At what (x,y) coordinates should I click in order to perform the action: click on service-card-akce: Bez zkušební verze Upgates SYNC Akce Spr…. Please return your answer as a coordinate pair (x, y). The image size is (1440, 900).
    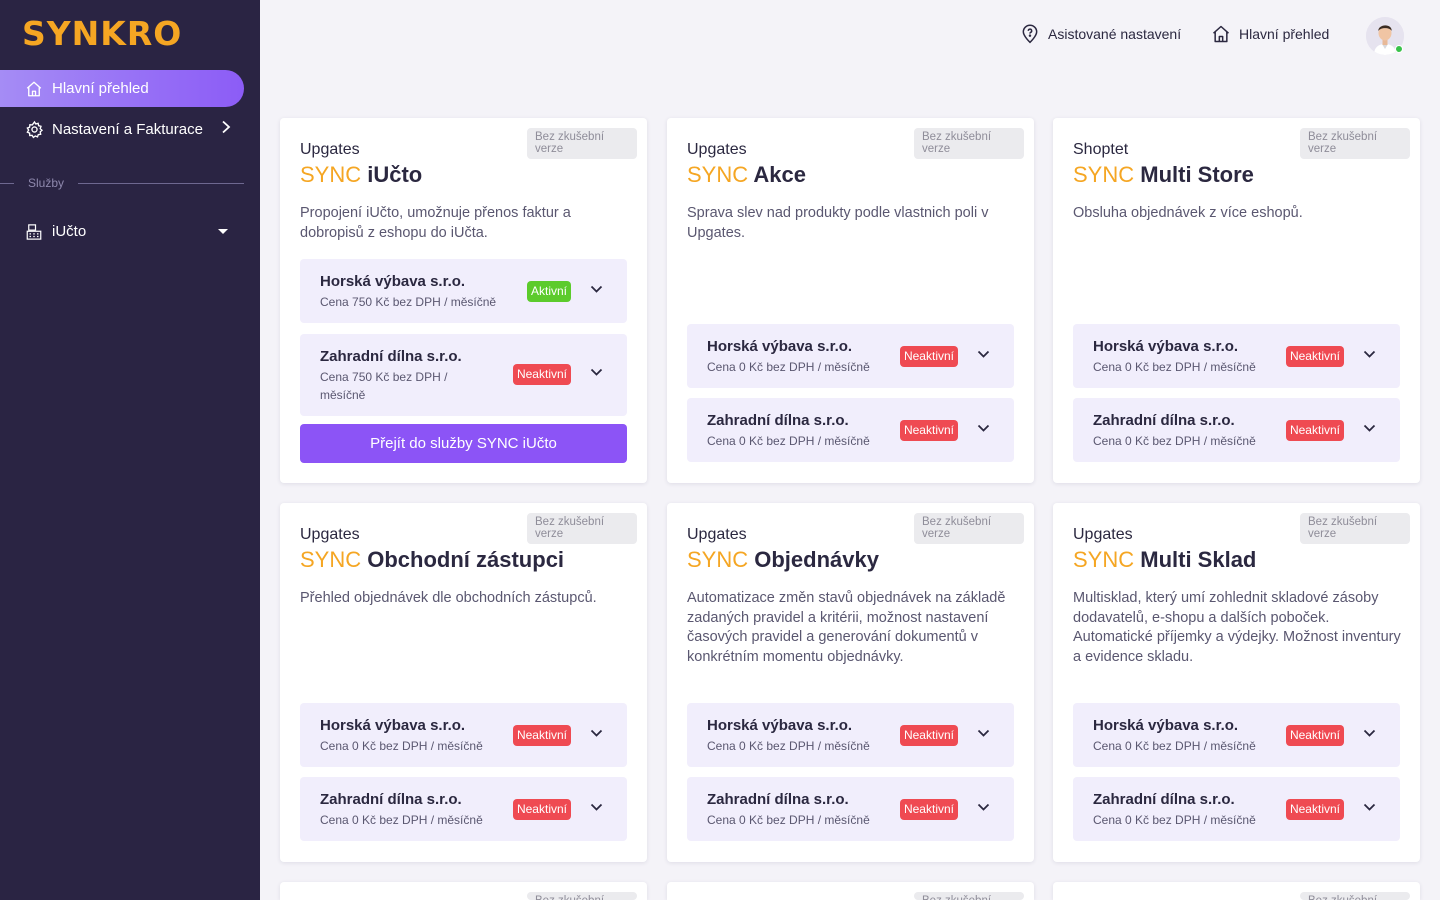
    Looking at the image, I should click on (850, 300).